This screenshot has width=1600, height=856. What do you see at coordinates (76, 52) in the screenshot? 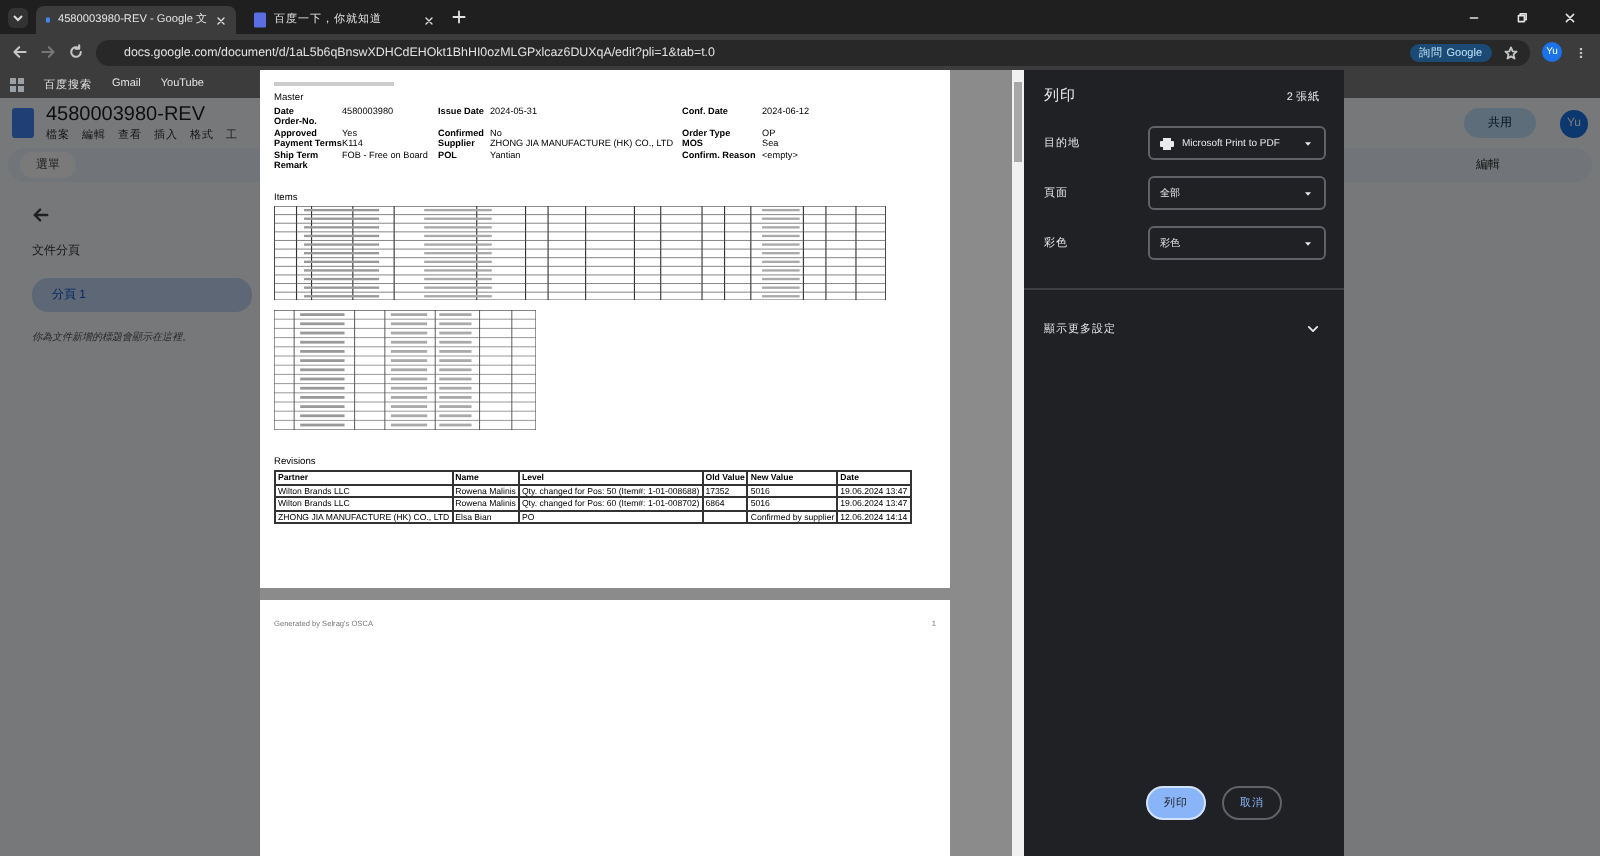
I see `reload-icon` at bounding box center [76, 52].